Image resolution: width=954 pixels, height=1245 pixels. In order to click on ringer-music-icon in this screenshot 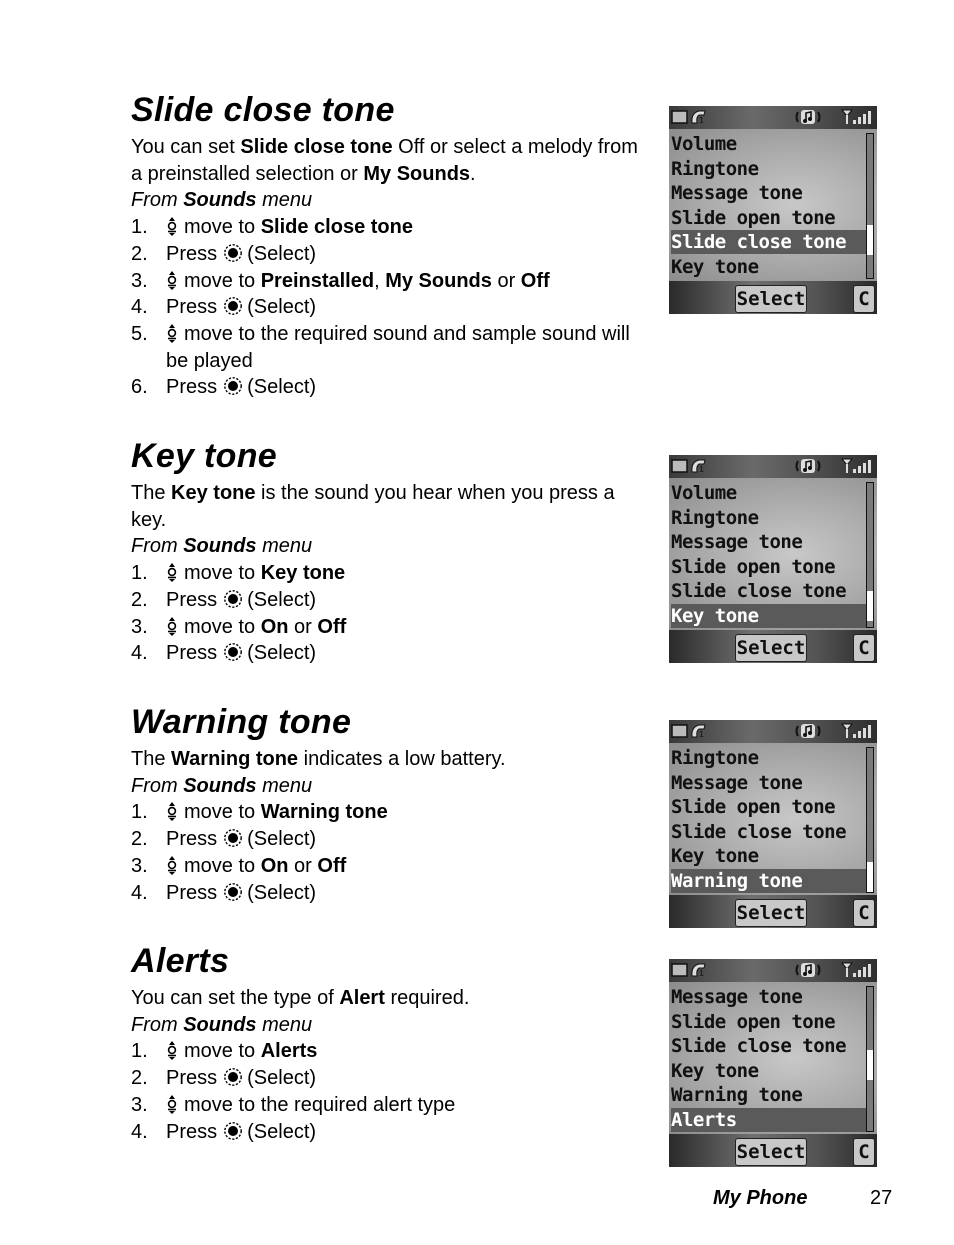, I will do `click(808, 117)`.